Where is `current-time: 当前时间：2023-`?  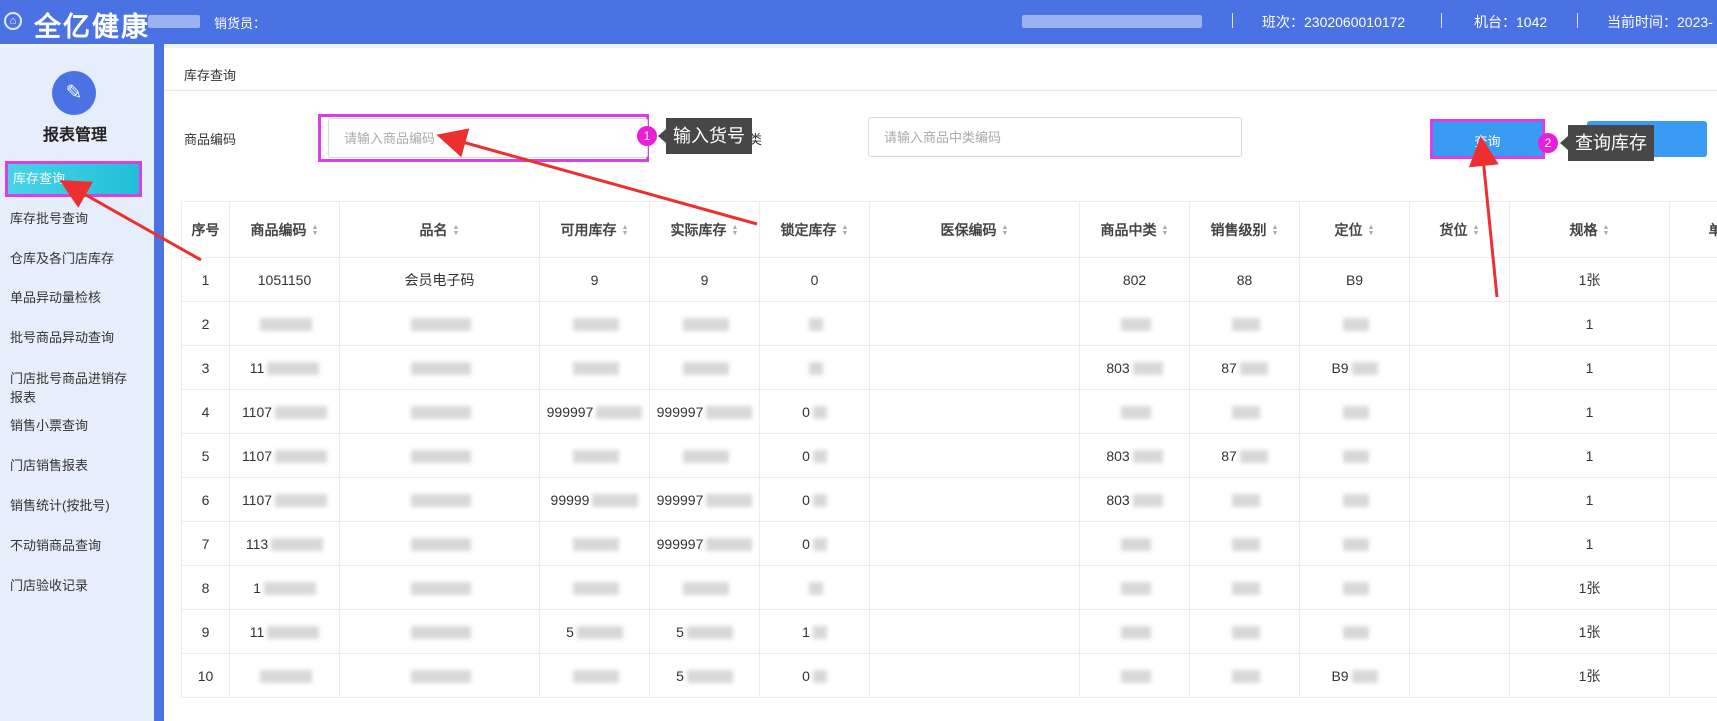
current-time: 当前时间：2023- is located at coordinates (1660, 22).